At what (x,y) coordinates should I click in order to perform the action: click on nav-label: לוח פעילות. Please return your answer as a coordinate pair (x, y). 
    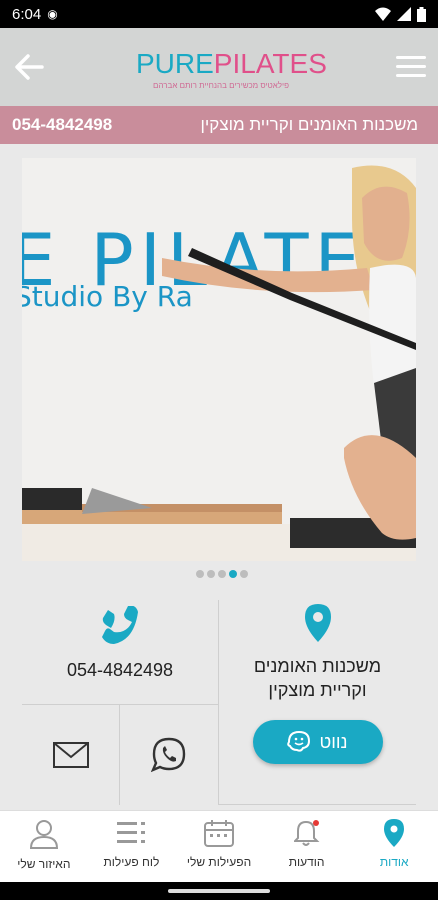
    Looking at the image, I should click on (131, 862).